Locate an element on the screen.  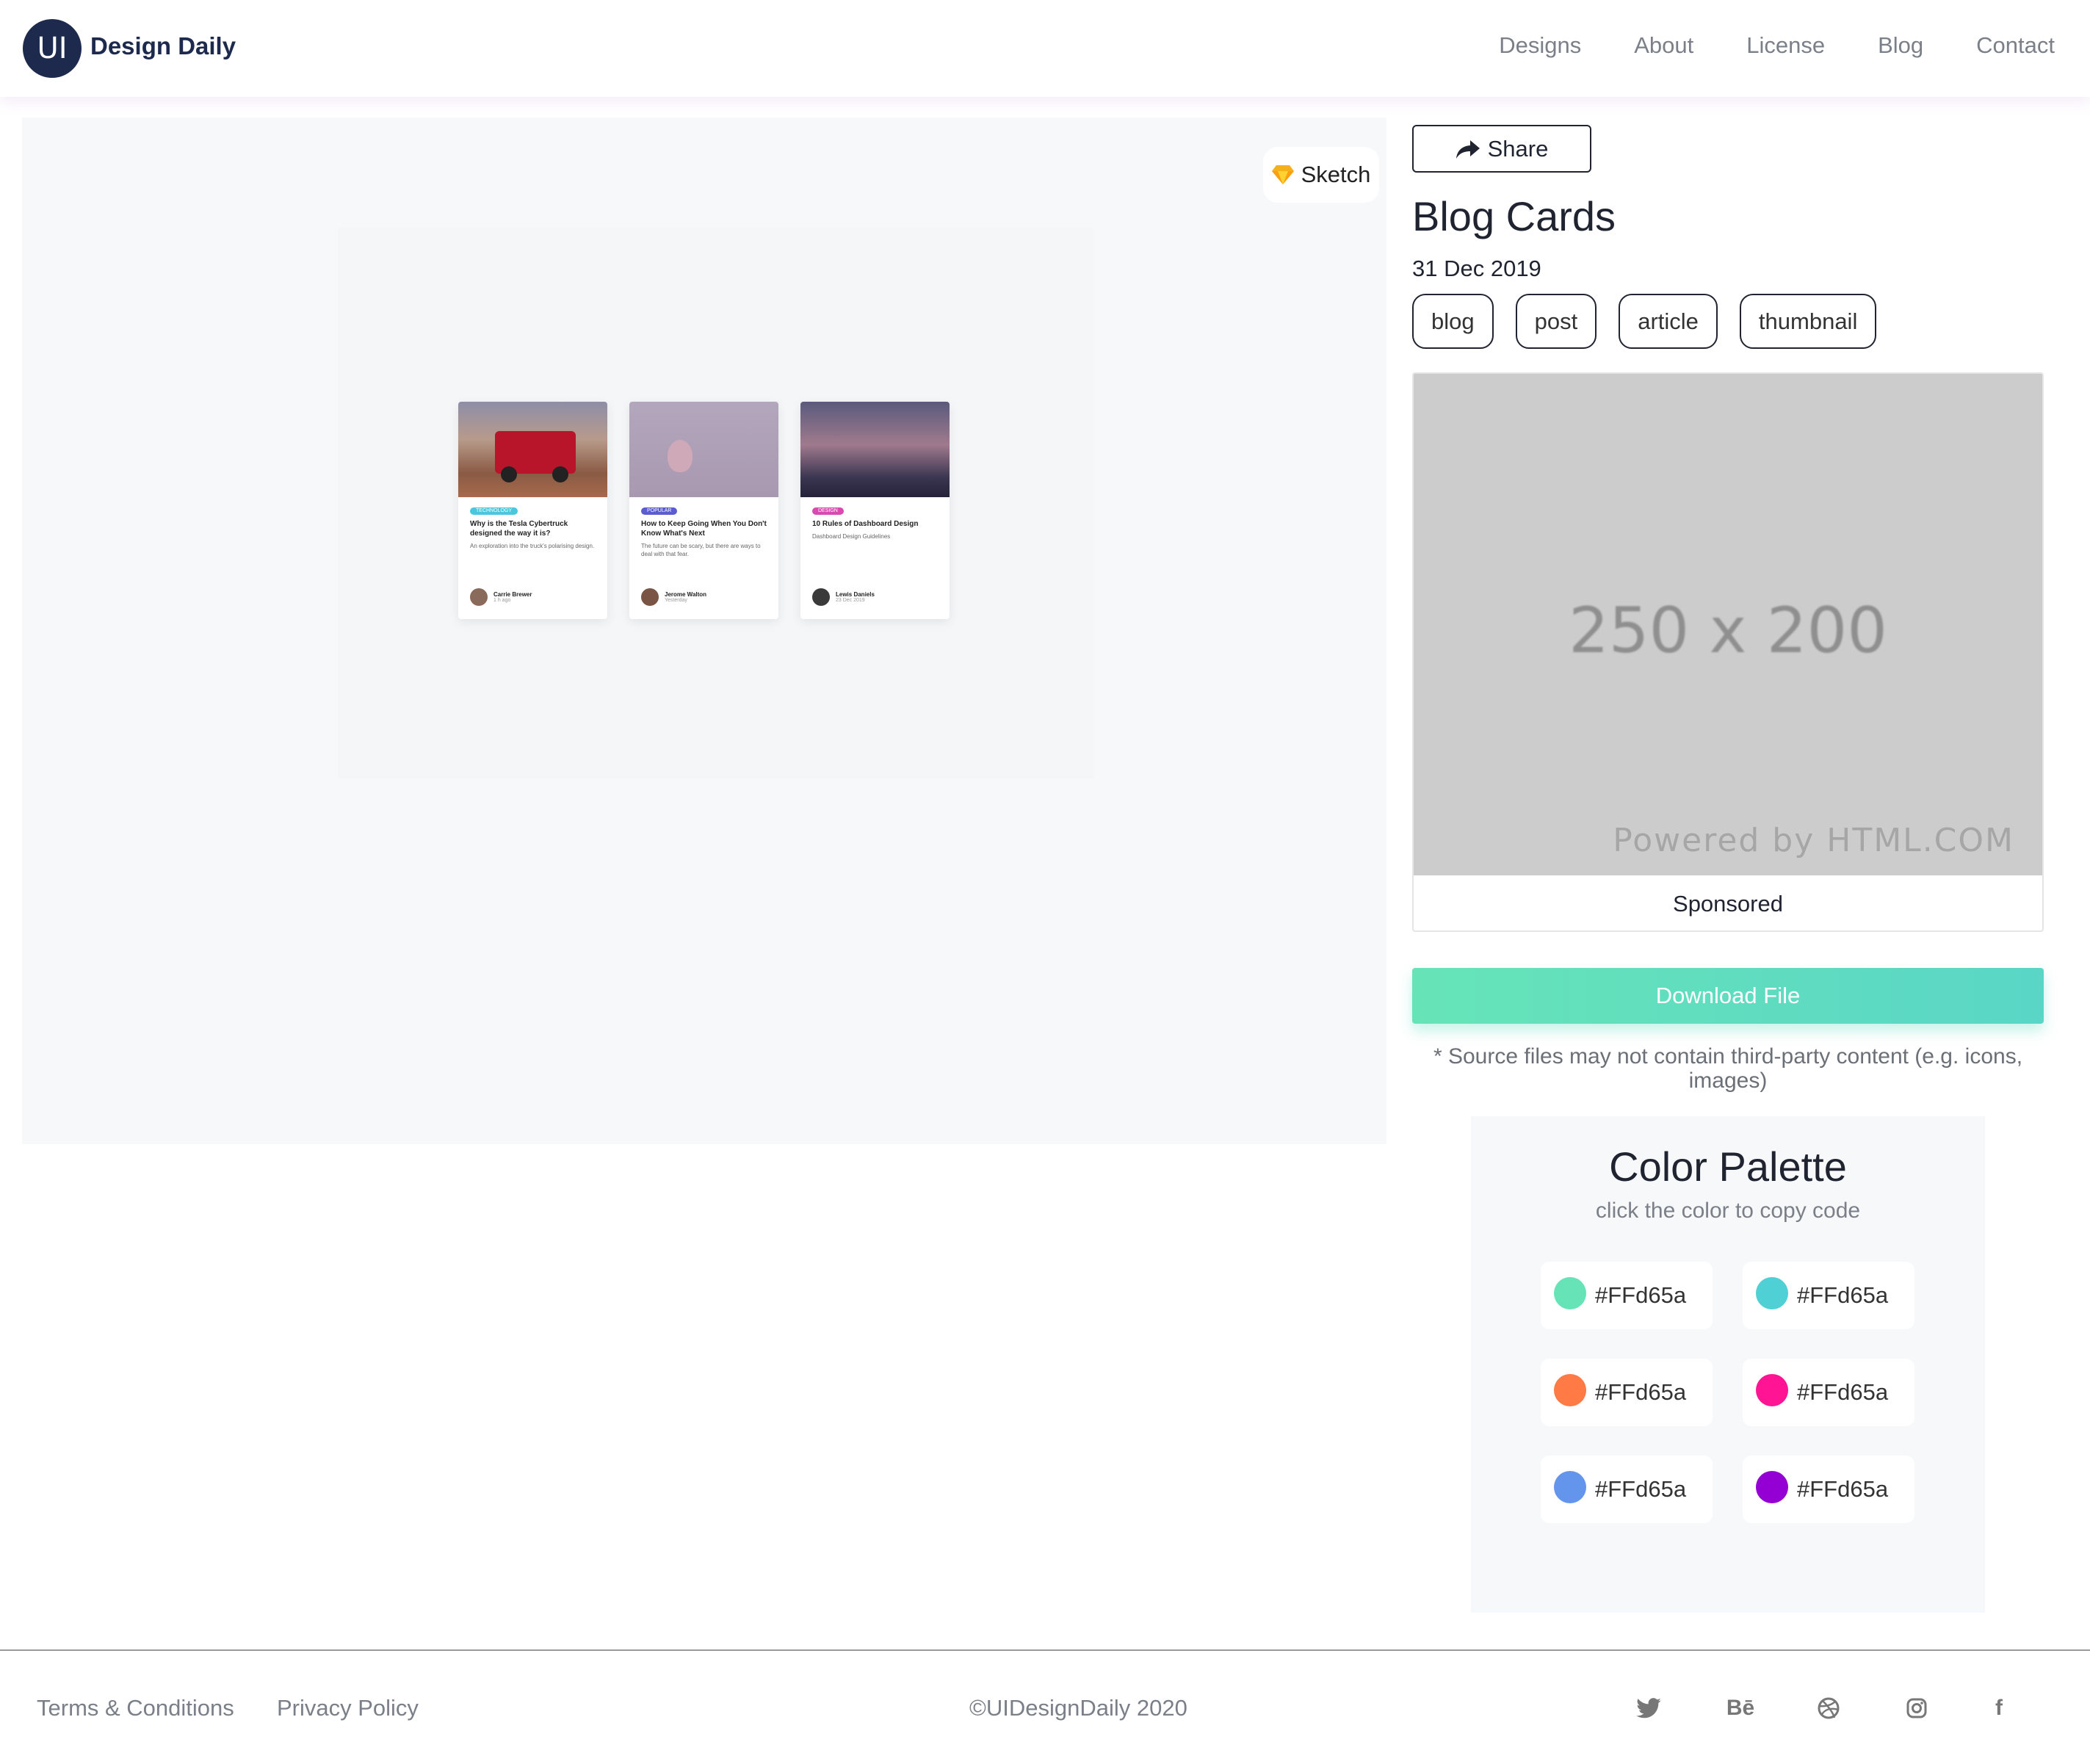
twitter-icon is located at coordinates (1648, 1708).